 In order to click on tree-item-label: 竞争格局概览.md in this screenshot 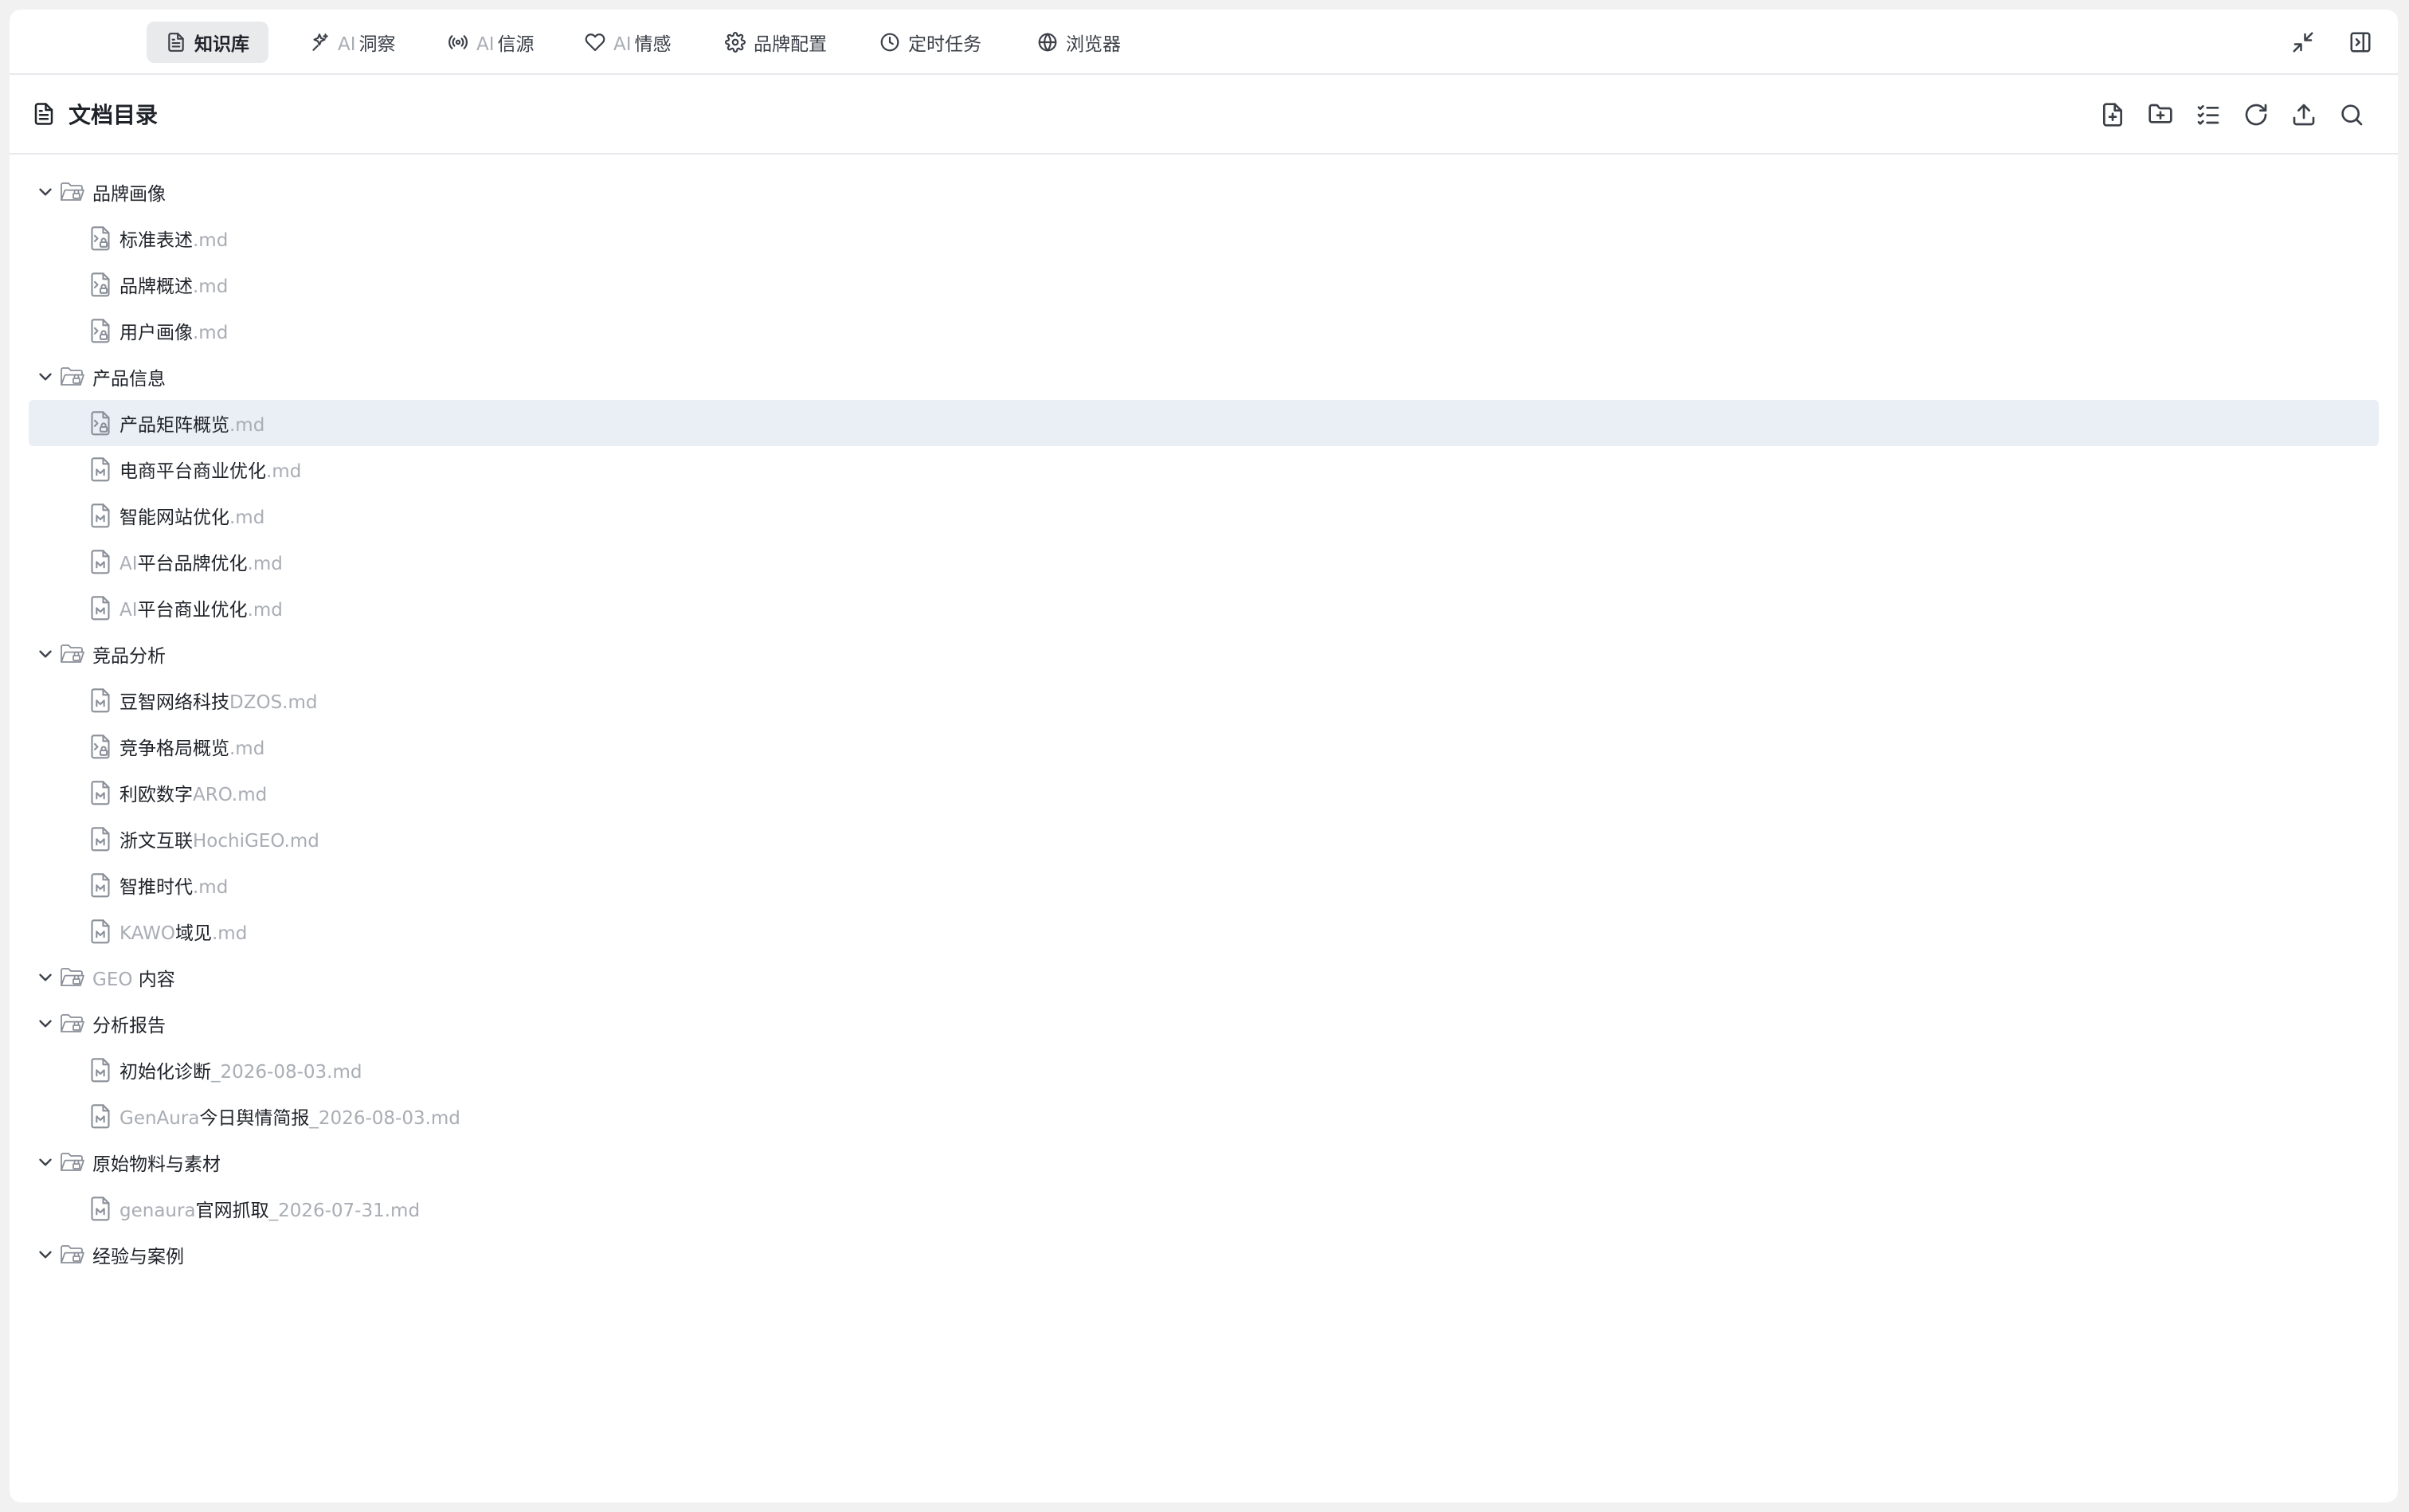, I will do `click(191, 747)`.